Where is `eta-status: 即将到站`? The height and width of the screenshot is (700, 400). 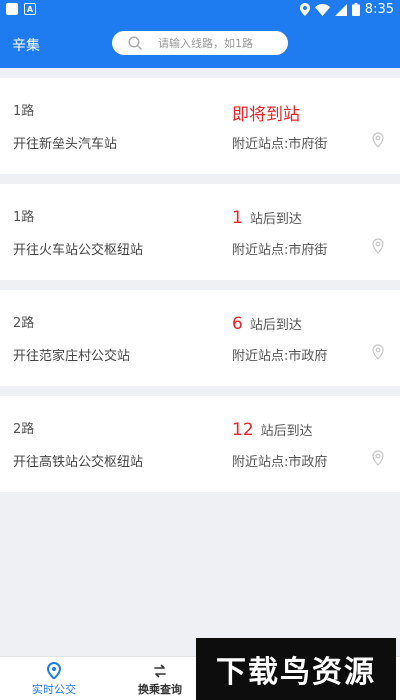
eta-status: 即将到站 is located at coordinates (266, 115).